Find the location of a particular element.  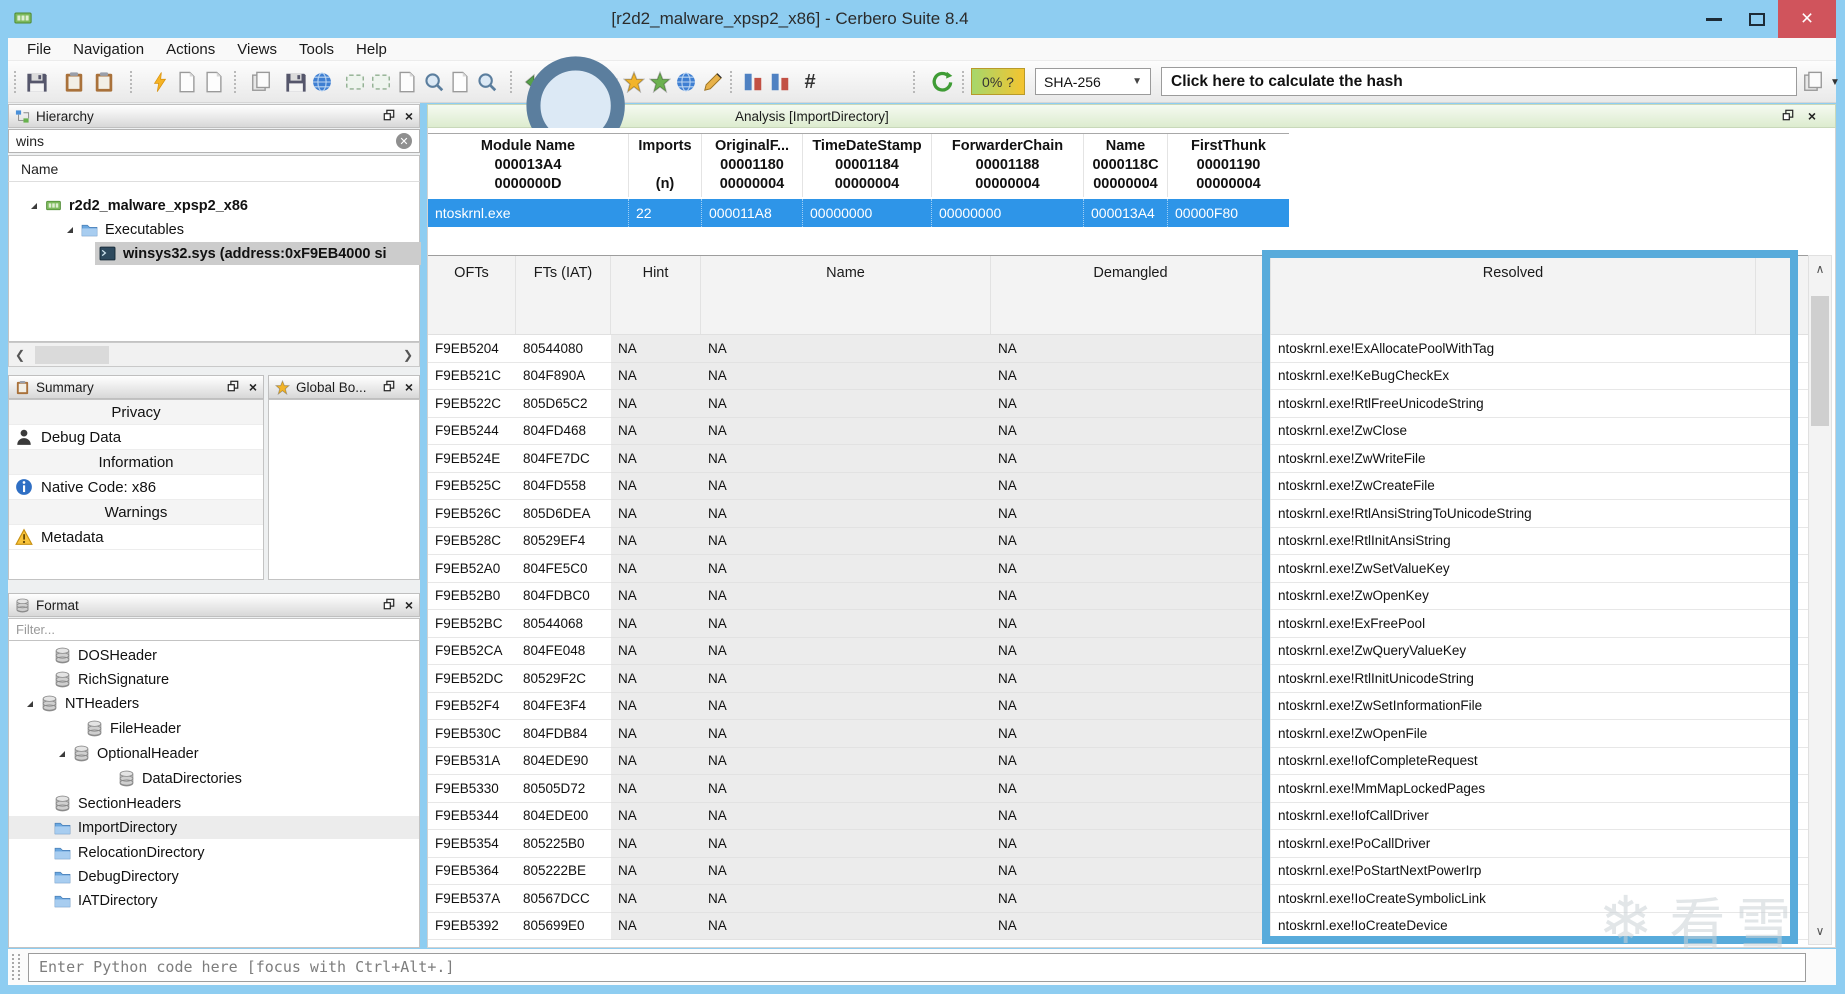

close-button: × is located at coordinates (1807, 19).